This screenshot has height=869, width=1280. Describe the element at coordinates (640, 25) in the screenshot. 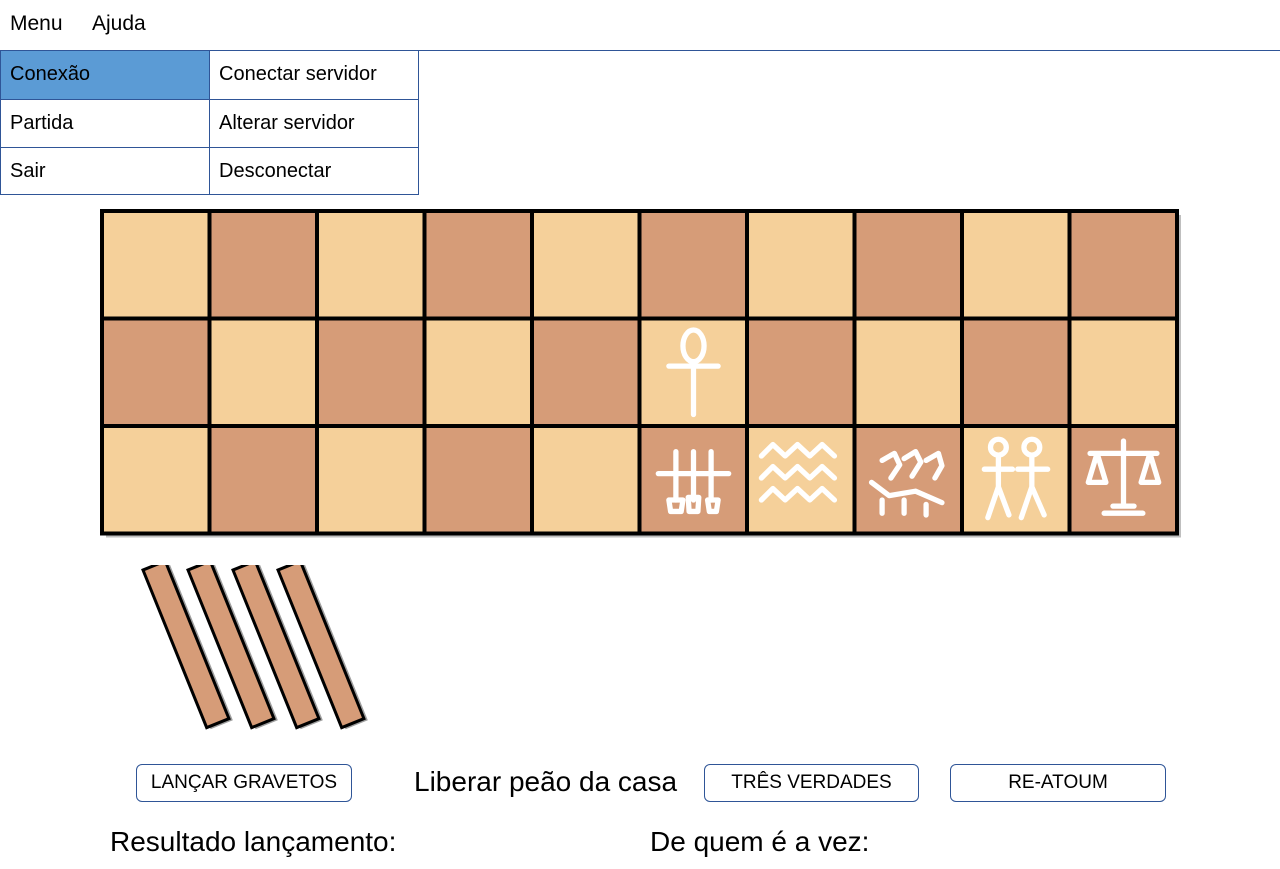

I see `menu-bar: Menu Ajuda` at that location.